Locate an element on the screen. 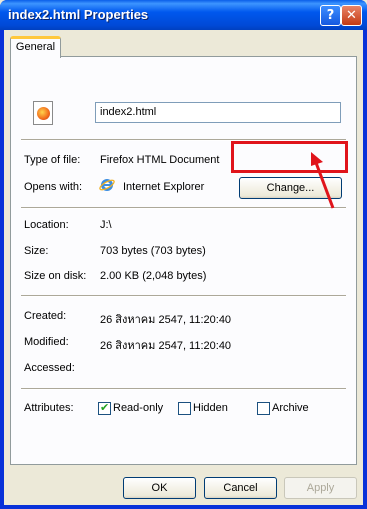 Image resolution: width=367 pixels, height=509 pixels. firefox-document-icon is located at coordinates (43, 113).